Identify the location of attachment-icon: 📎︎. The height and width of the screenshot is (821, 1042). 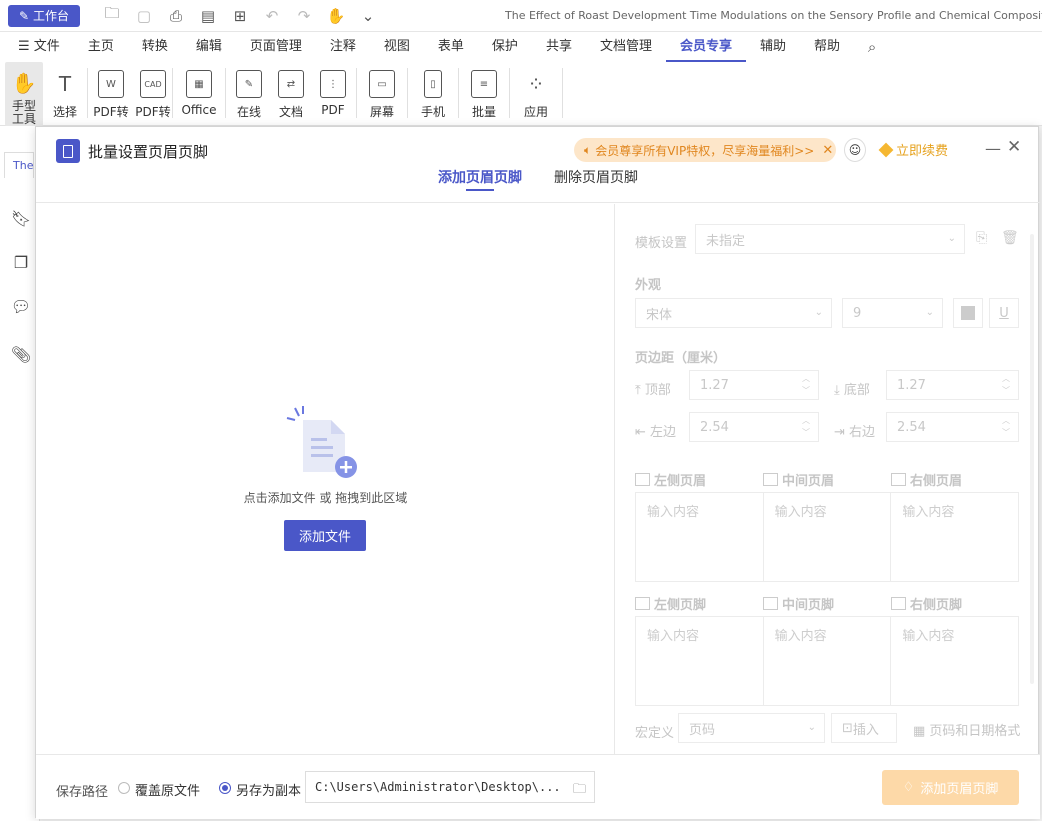
(21, 354).